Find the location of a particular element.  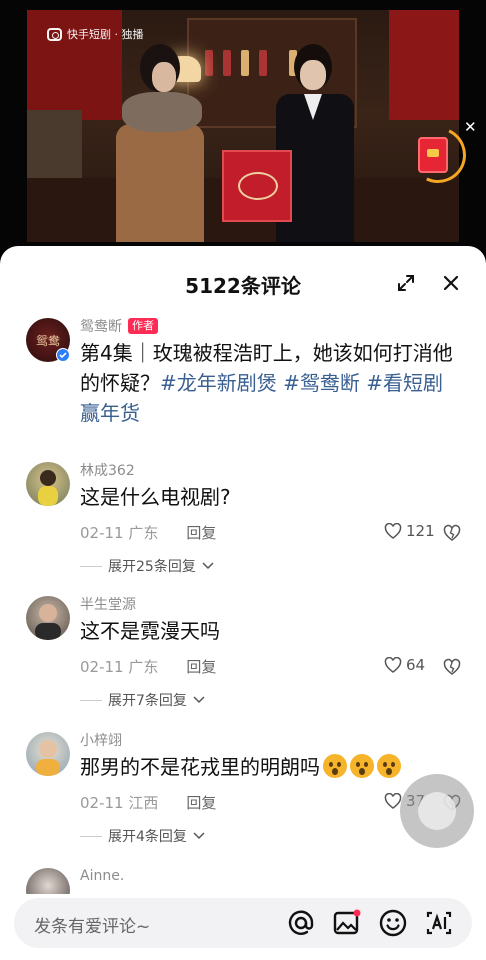

comment-item: 半生堂源 这不是霓漫天吗 02-11 广东 回复 64 展开7条回复 is located at coordinates (243, 652).